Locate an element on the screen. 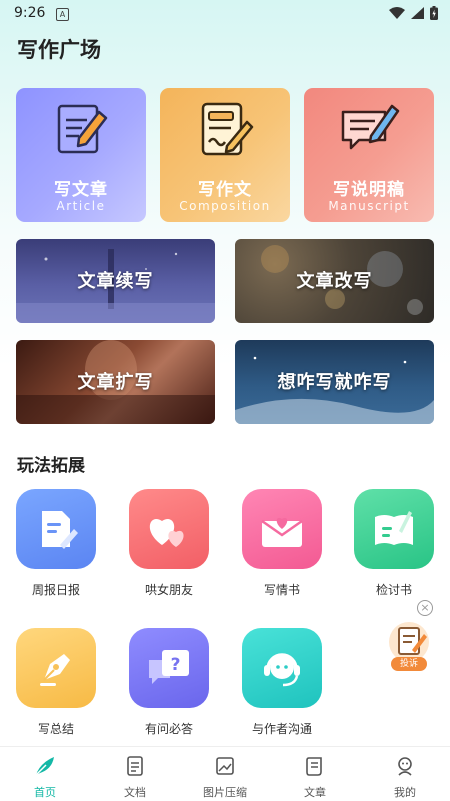  nav-profile: 我的 is located at coordinates (405, 774).